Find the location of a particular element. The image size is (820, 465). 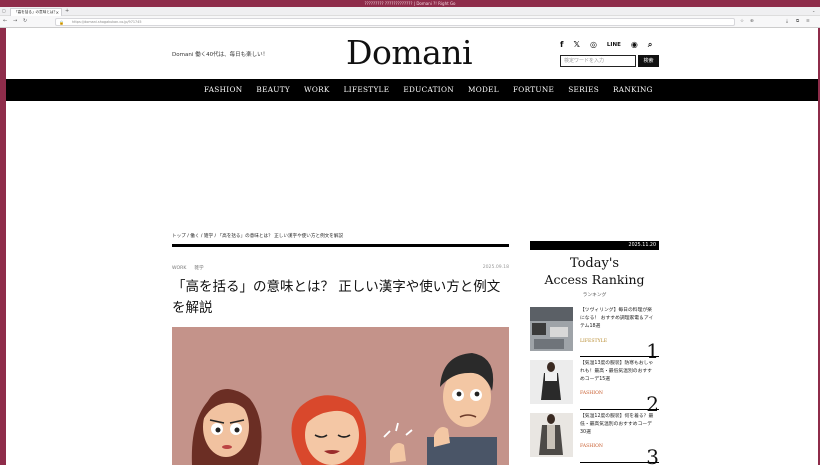

x-icon: 𝕏 is located at coordinates (576, 45).